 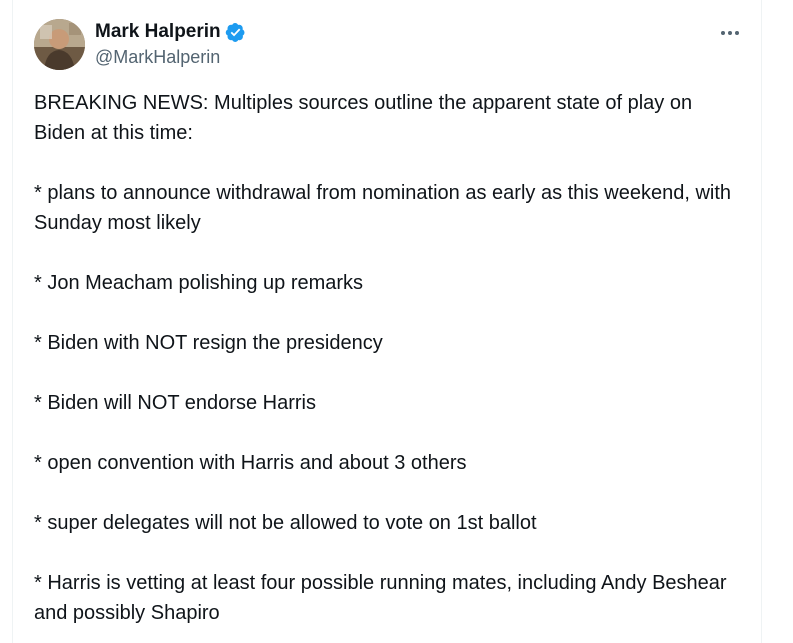 What do you see at coordinates (157, 57) in the screenshot?
I see `author-handle: @MarkHalperin` at bounding box center [157, 57].